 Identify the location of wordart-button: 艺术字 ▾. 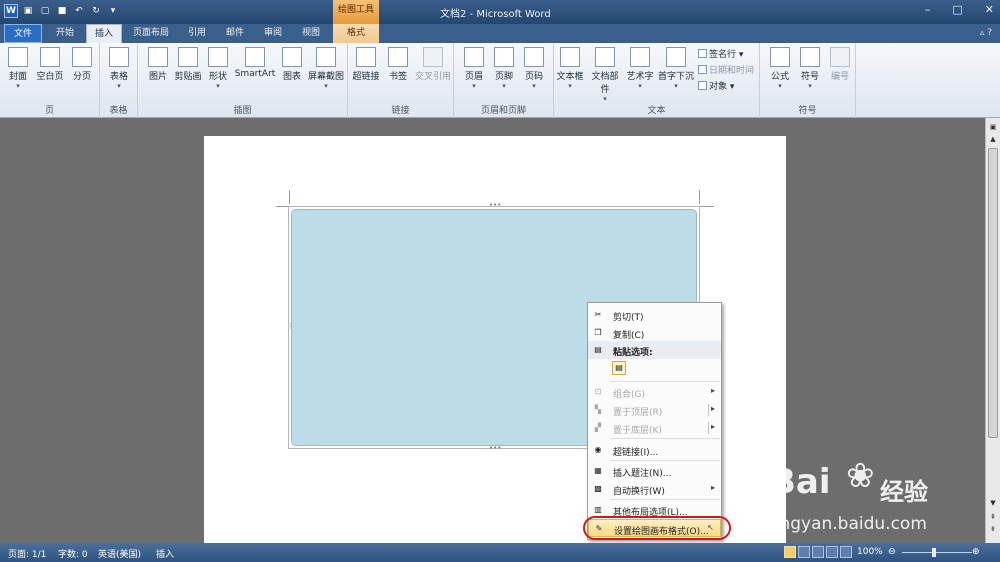
(640, 68).